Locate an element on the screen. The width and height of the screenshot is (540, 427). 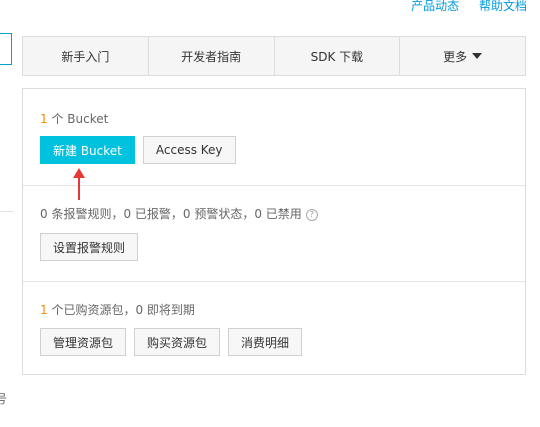
access-key-button: Access Key is located at coordinates (189, 150).